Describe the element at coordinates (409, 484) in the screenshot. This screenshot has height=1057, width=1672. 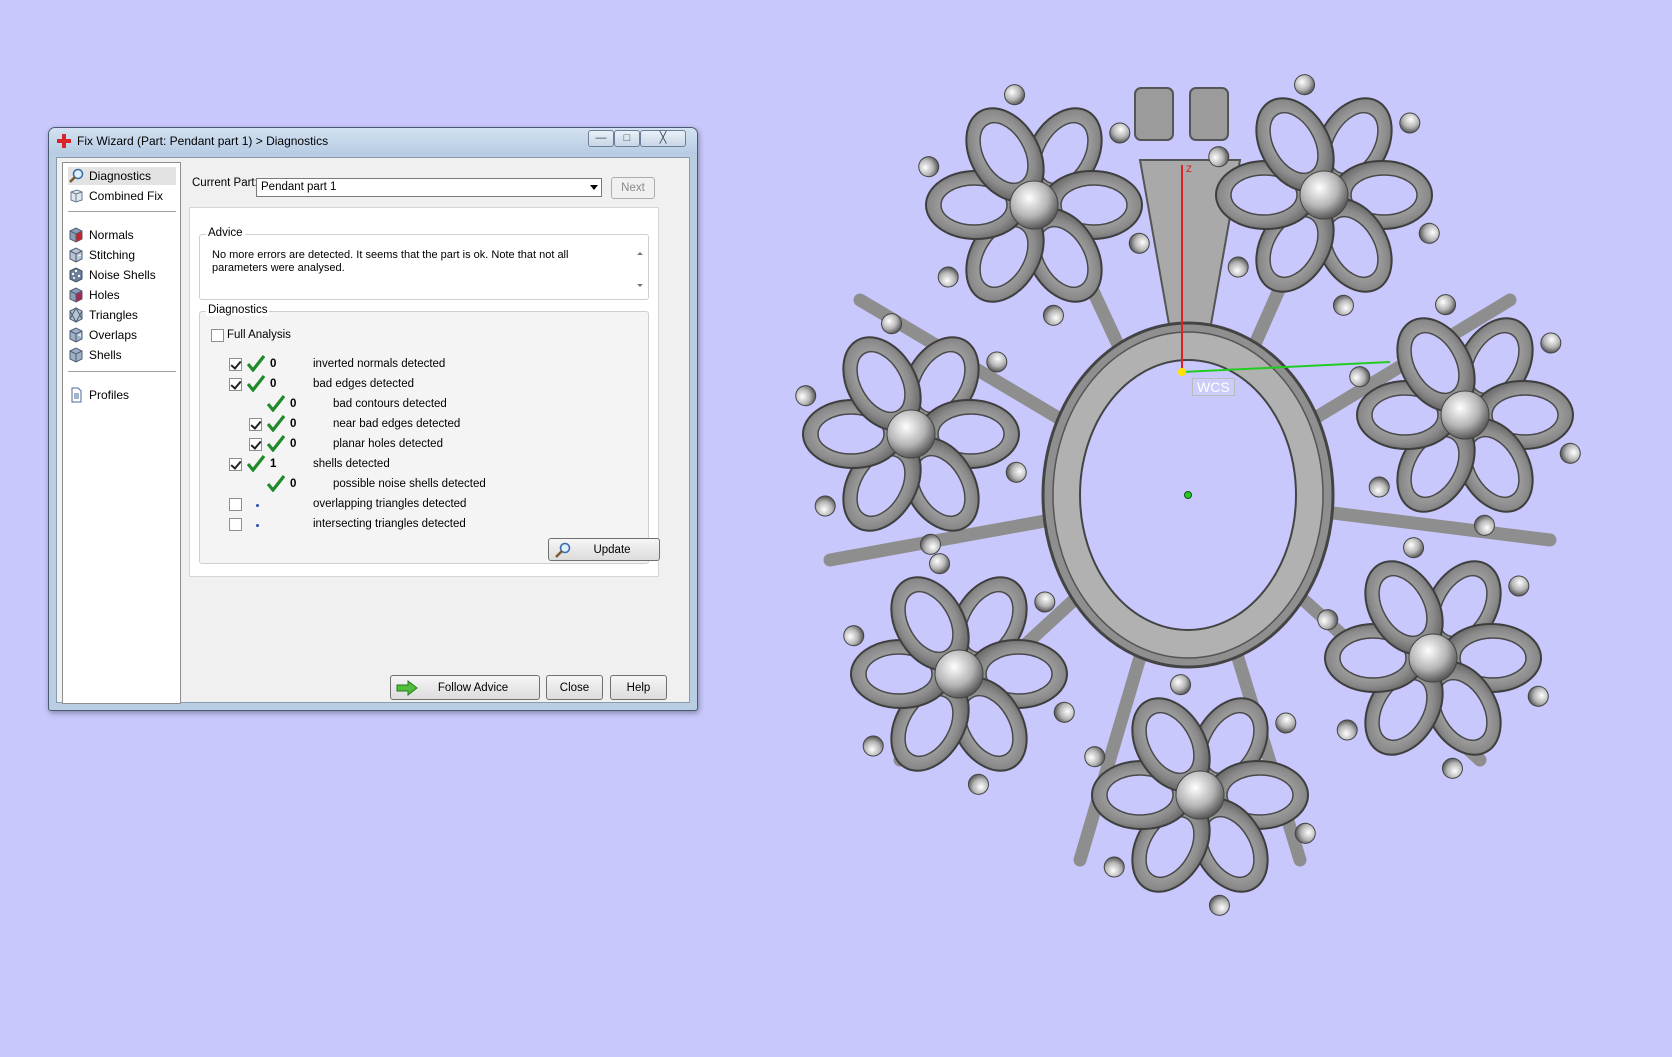
I see `row-text: possible noise shells detected` at that location.